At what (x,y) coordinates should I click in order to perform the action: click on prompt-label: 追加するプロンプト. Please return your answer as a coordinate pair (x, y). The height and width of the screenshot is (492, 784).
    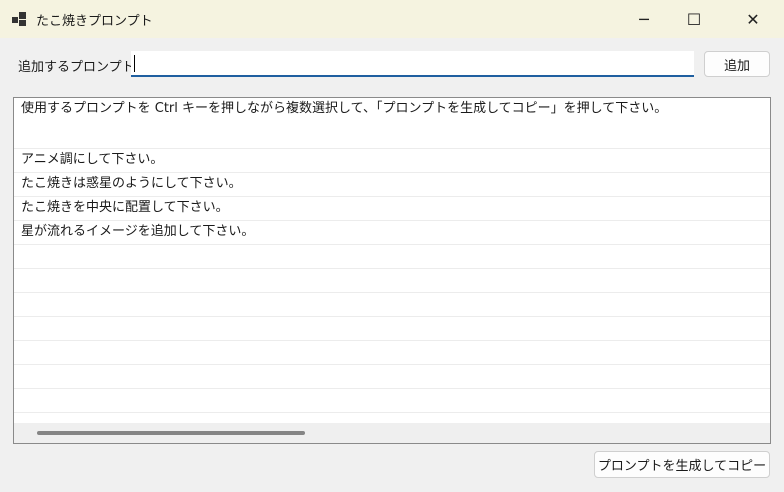
    Looking at the image, I should click on (76, 67).